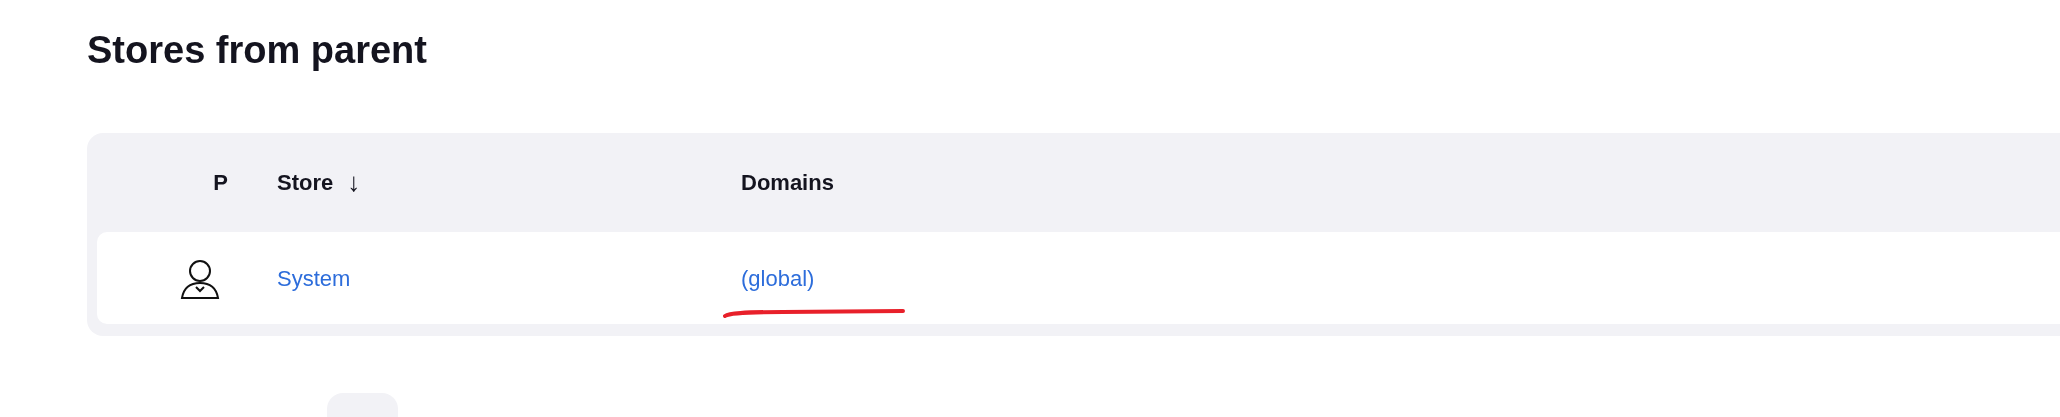 The height and width of the screenshot is (417, 2060). Describe the element at coordinates (778, 278) in the screenshot. I see `domain-link: (global)` at that location.